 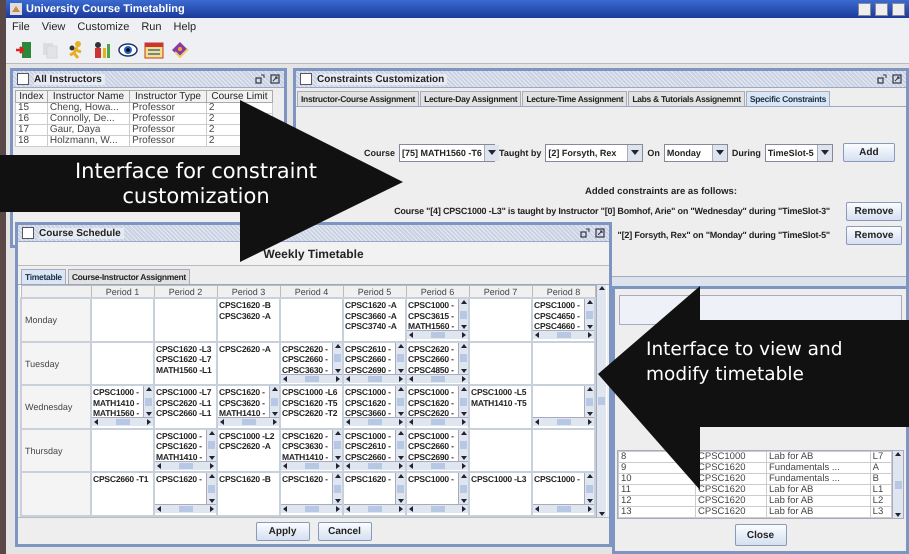 What do you see at coordinates (168, 96) in the screenshot?
I see `column-header: Instructor Type` at bounding box center [168, 96].